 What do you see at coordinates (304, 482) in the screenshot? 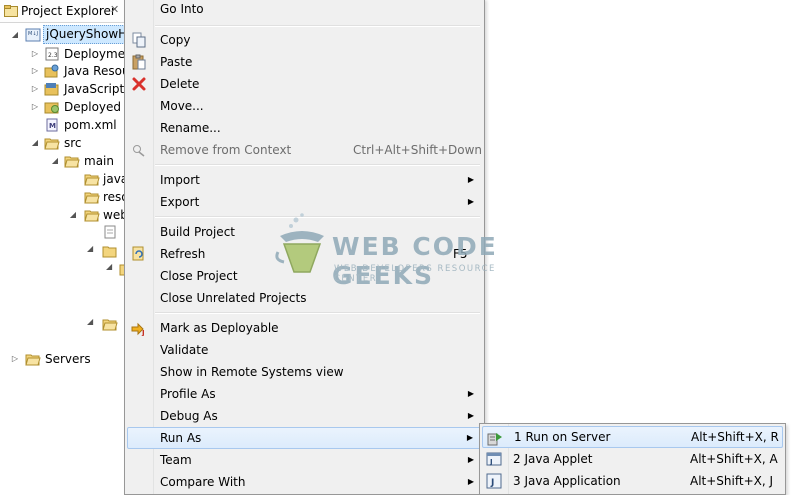
I see `menu-item-compare-with: Compare With ▶` at bounding box center [304, 482].